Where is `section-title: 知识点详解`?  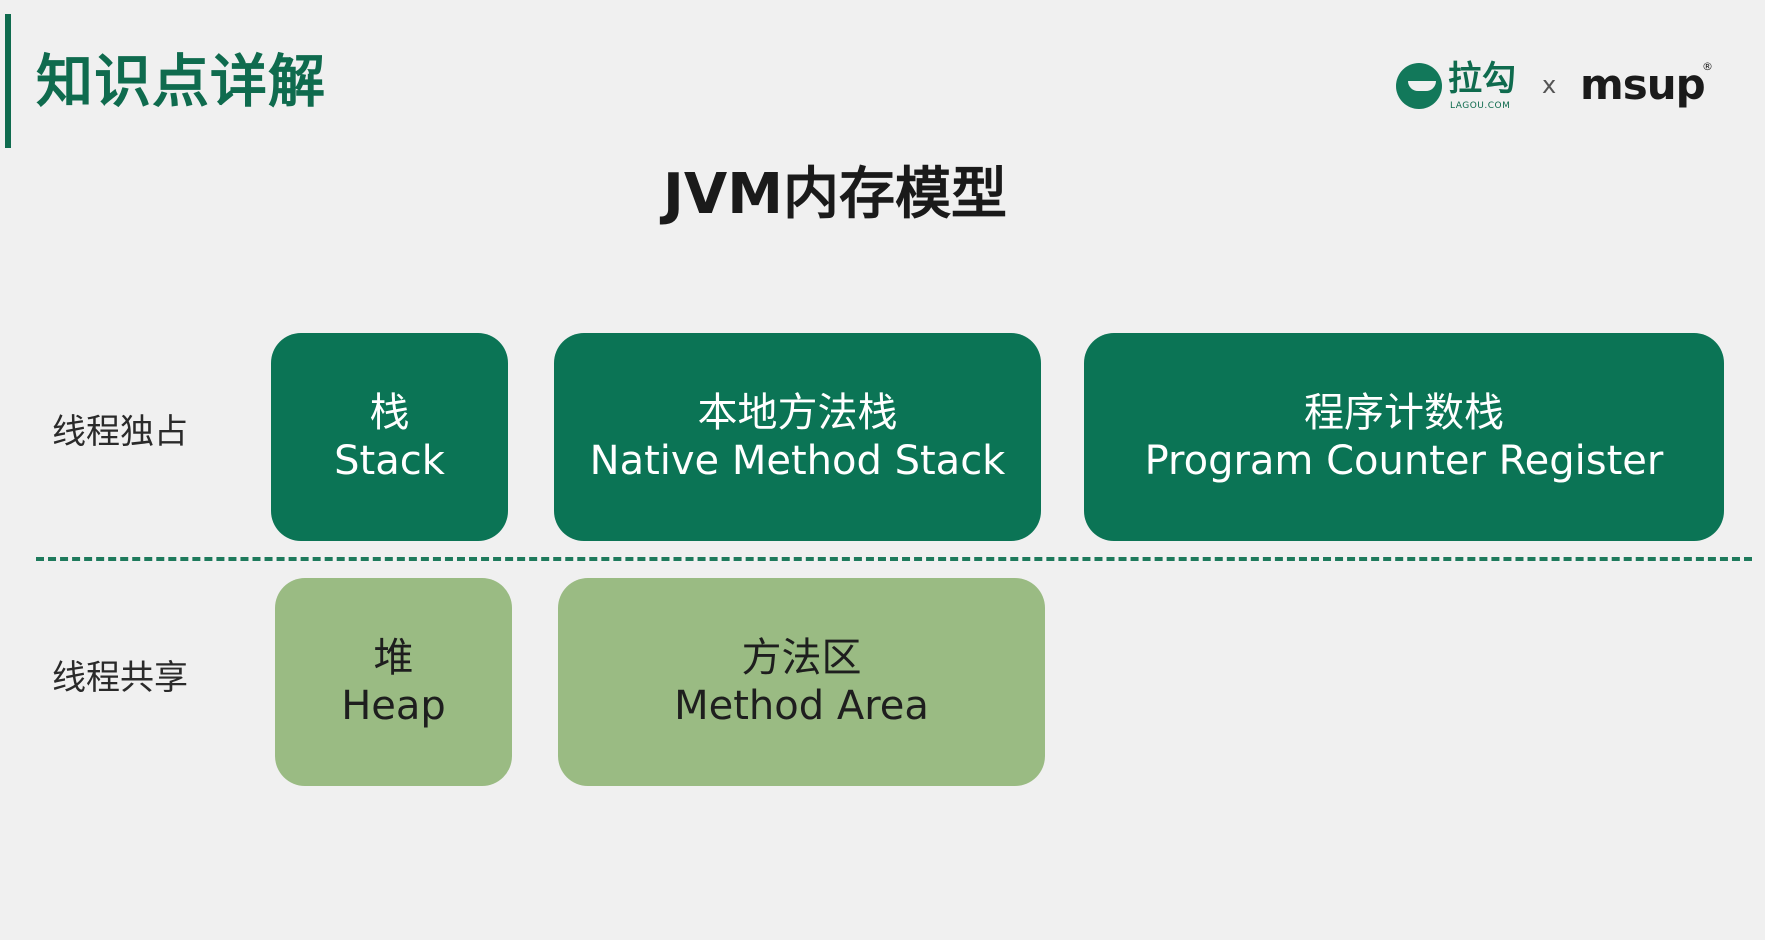 section-title: 知识点详解 is located at coordinates (181, 82).